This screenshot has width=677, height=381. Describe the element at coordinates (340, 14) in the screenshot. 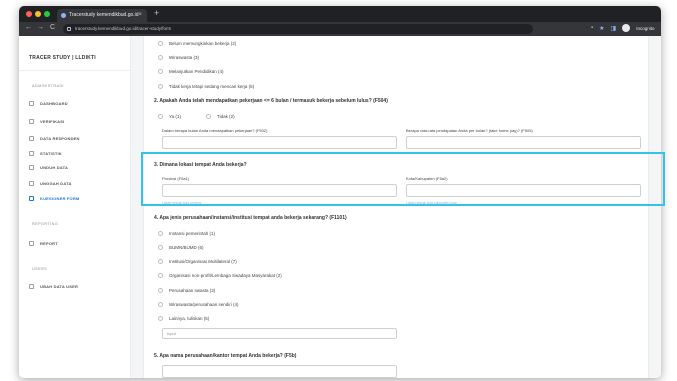

I see `browser-titlebar: Tracerstudy kemendikbud.go.id × +` at that location.